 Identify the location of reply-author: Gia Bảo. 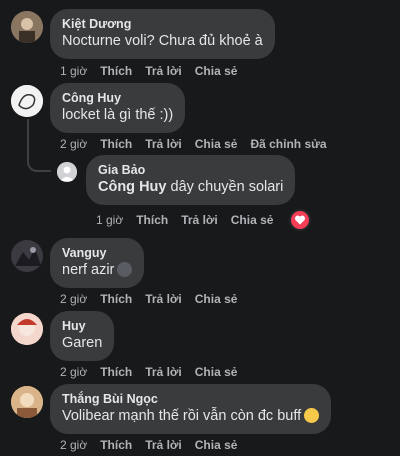
(190, 170).